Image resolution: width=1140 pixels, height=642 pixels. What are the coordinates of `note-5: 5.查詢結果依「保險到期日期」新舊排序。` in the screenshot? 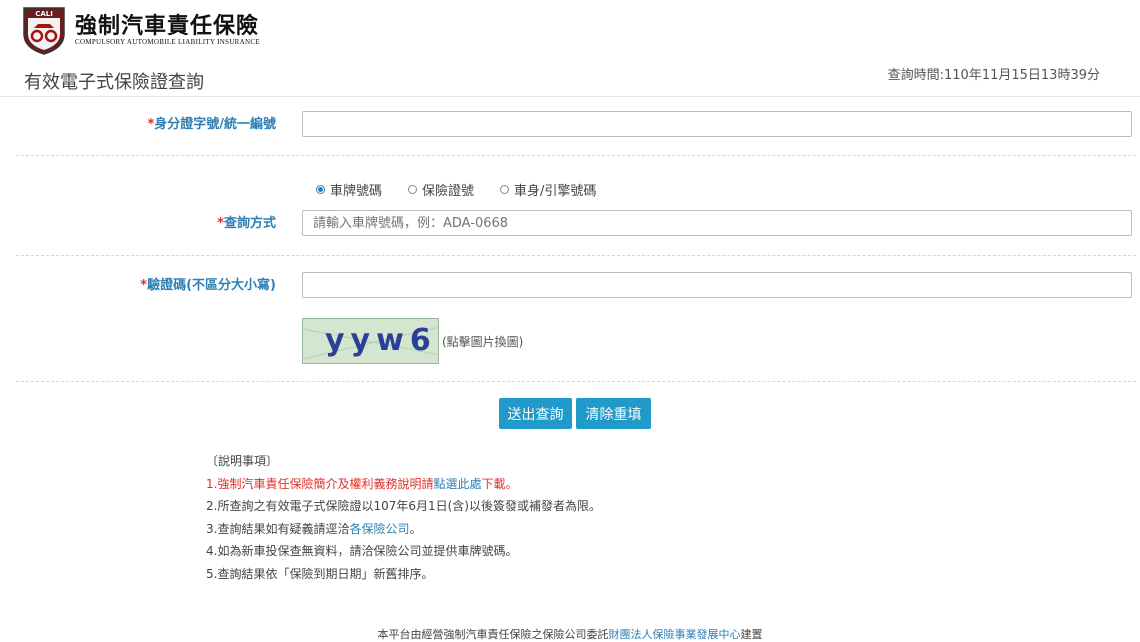 It's located at (320, 573).